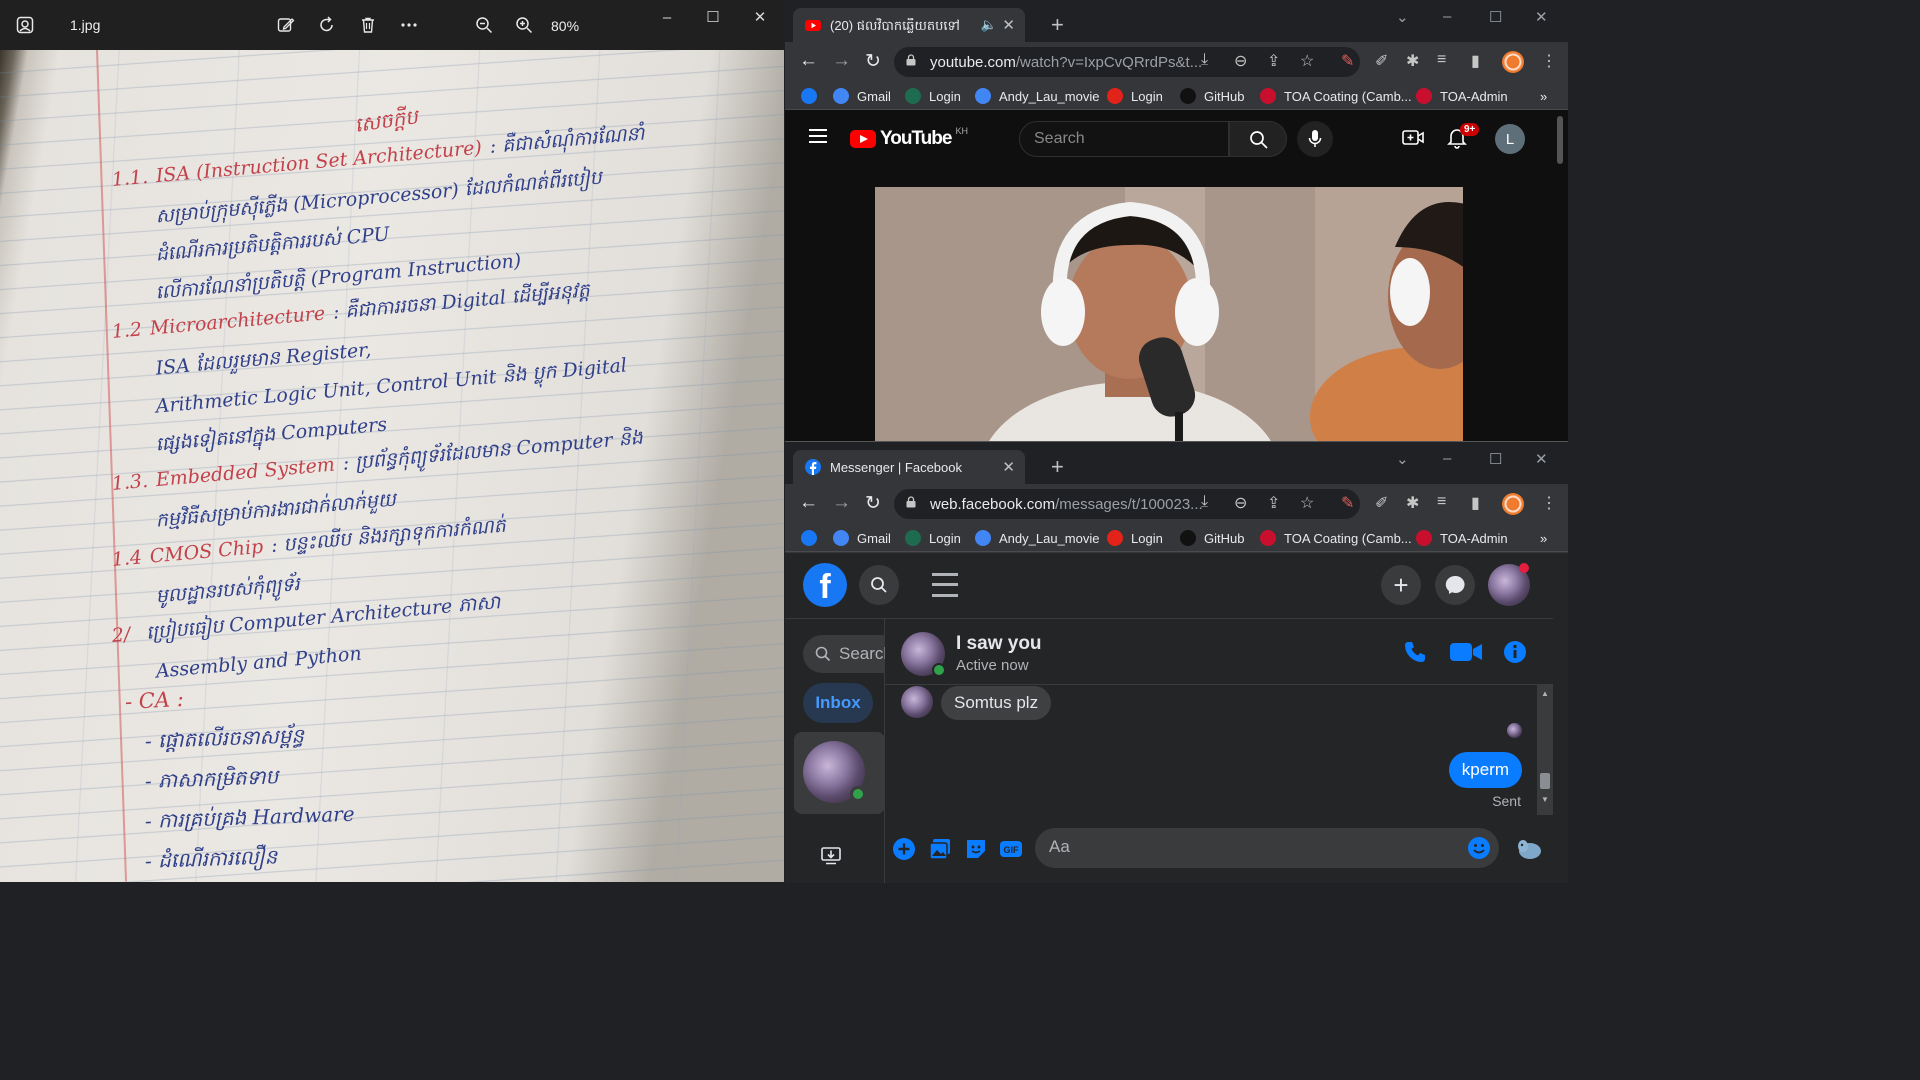  Describe the element at coordinates (409, 25) in the screenshot. I see `more-icon` at that location.